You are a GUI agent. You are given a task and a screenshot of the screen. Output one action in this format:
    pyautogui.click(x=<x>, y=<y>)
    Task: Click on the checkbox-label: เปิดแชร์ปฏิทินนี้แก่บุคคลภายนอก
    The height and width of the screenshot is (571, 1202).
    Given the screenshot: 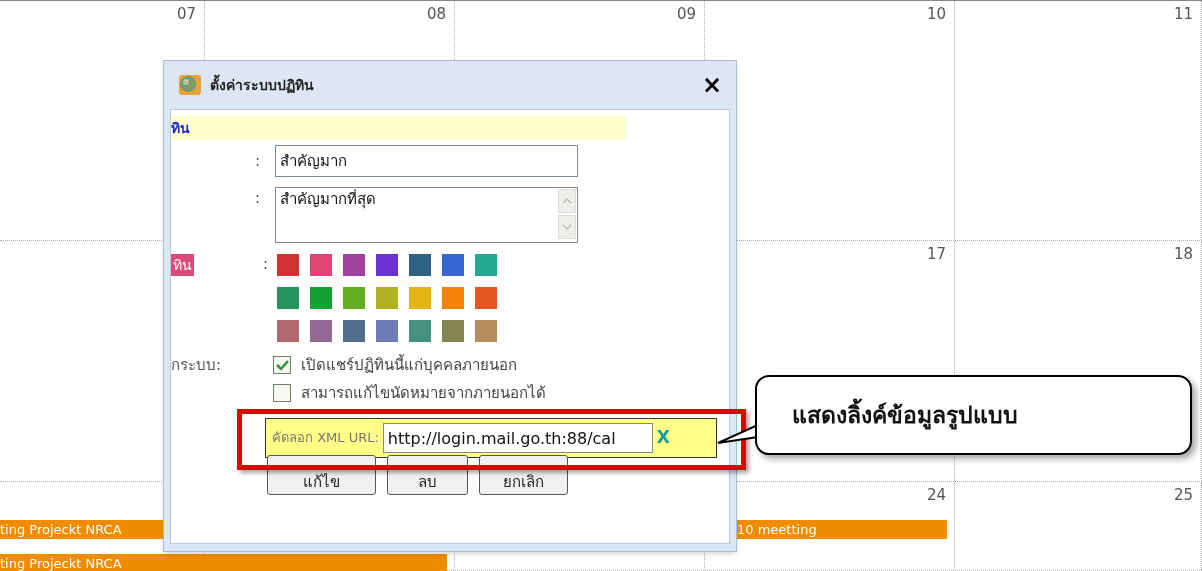 What is the action you would take?
    pyautogui.click(x=409, y=365)
    